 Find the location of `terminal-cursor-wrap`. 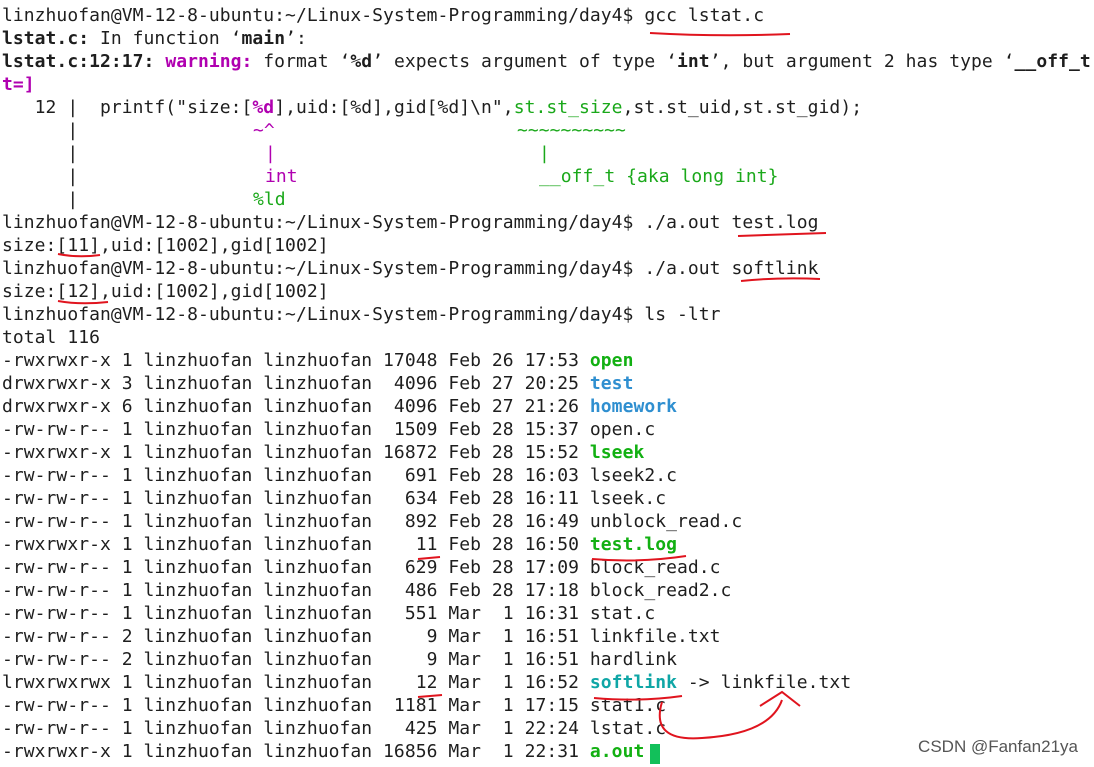

terminal-cursor-wrap is located at coordinates (655, 755).